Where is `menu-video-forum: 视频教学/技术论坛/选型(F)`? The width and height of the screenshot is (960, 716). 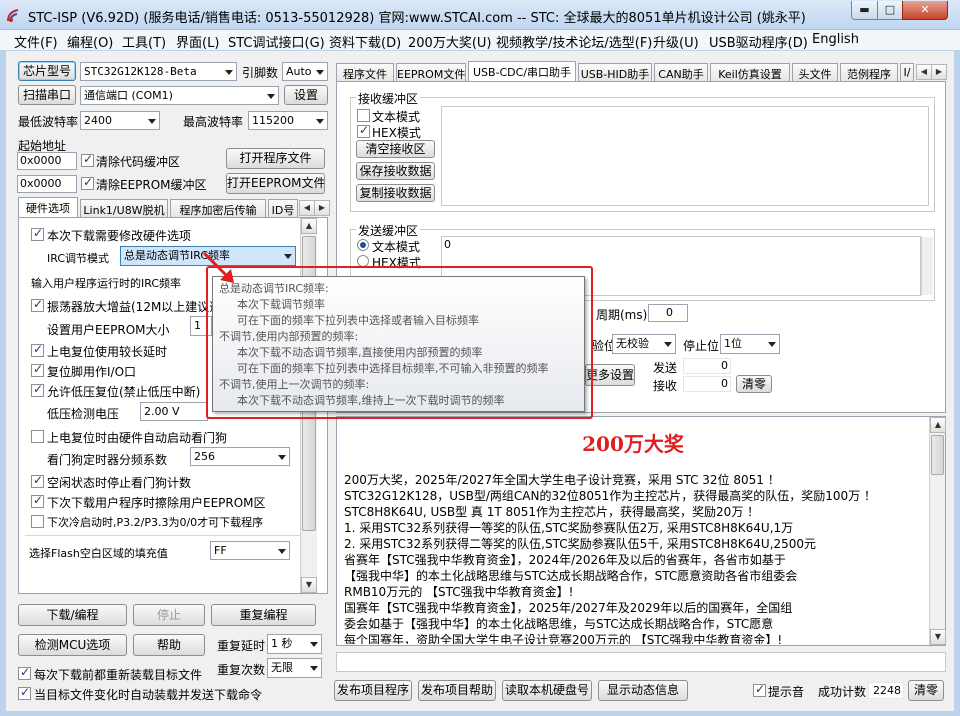
menu-video-forum: 视频教学/技术论坛/选型(F) is located at coordinates (574, 41).